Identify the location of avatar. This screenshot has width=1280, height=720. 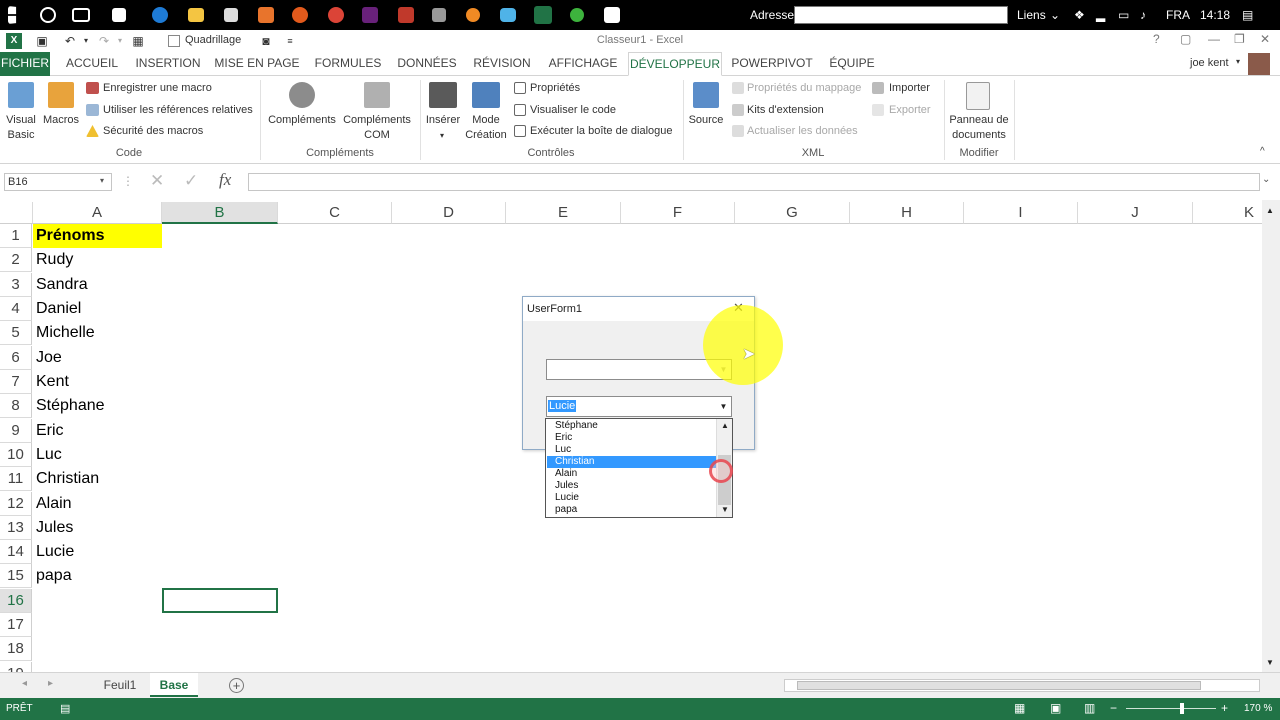
(1259, 64).